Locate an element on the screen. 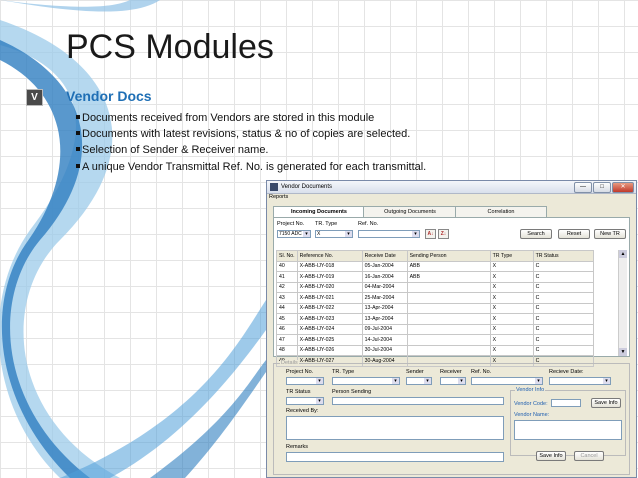  table-cell: X-ABB-IJY-024 is located at coordinates (329, 329).